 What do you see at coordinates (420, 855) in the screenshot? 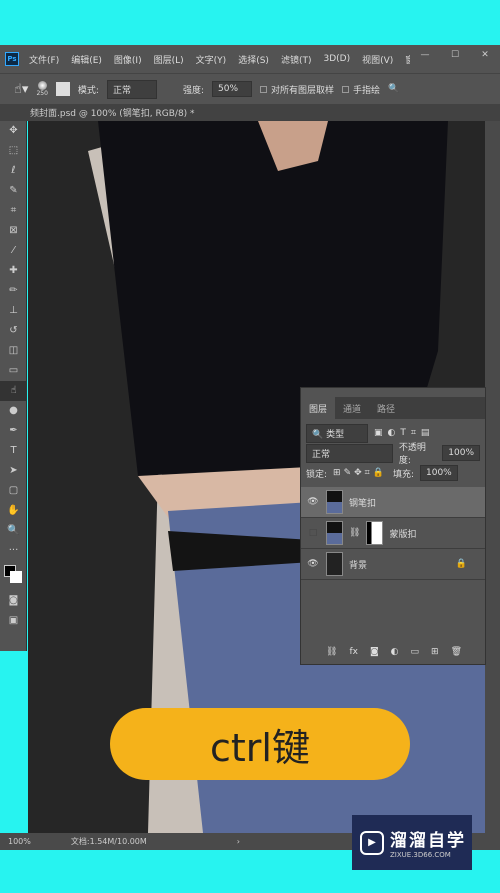
I see `watermark-url: ZIXUE.3D66.COM` at bounding box center [420, 855].